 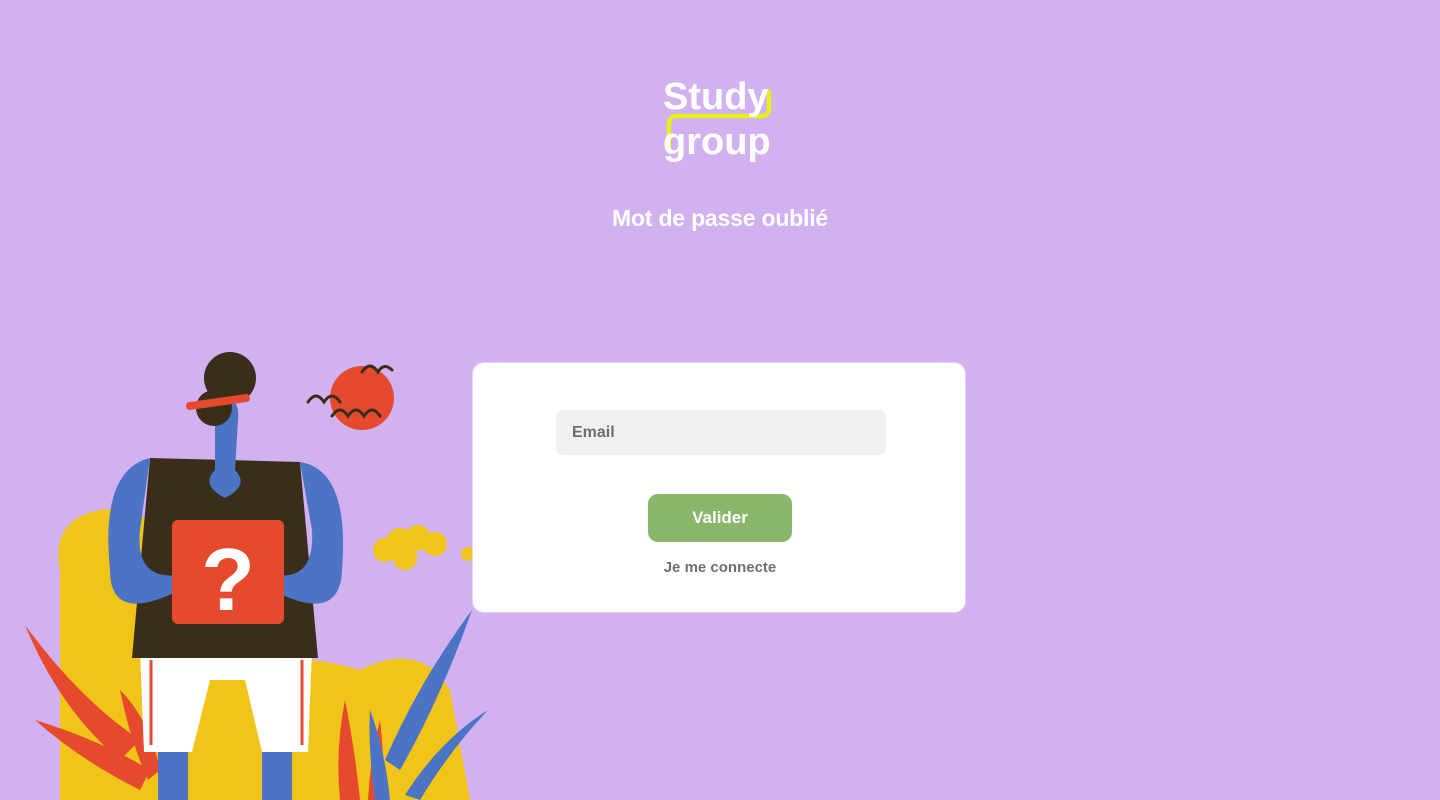 What do you see at coordinates (720, 518) in the screenshot?
I see `submit-button: Valider` at bounding box center [720, 518].